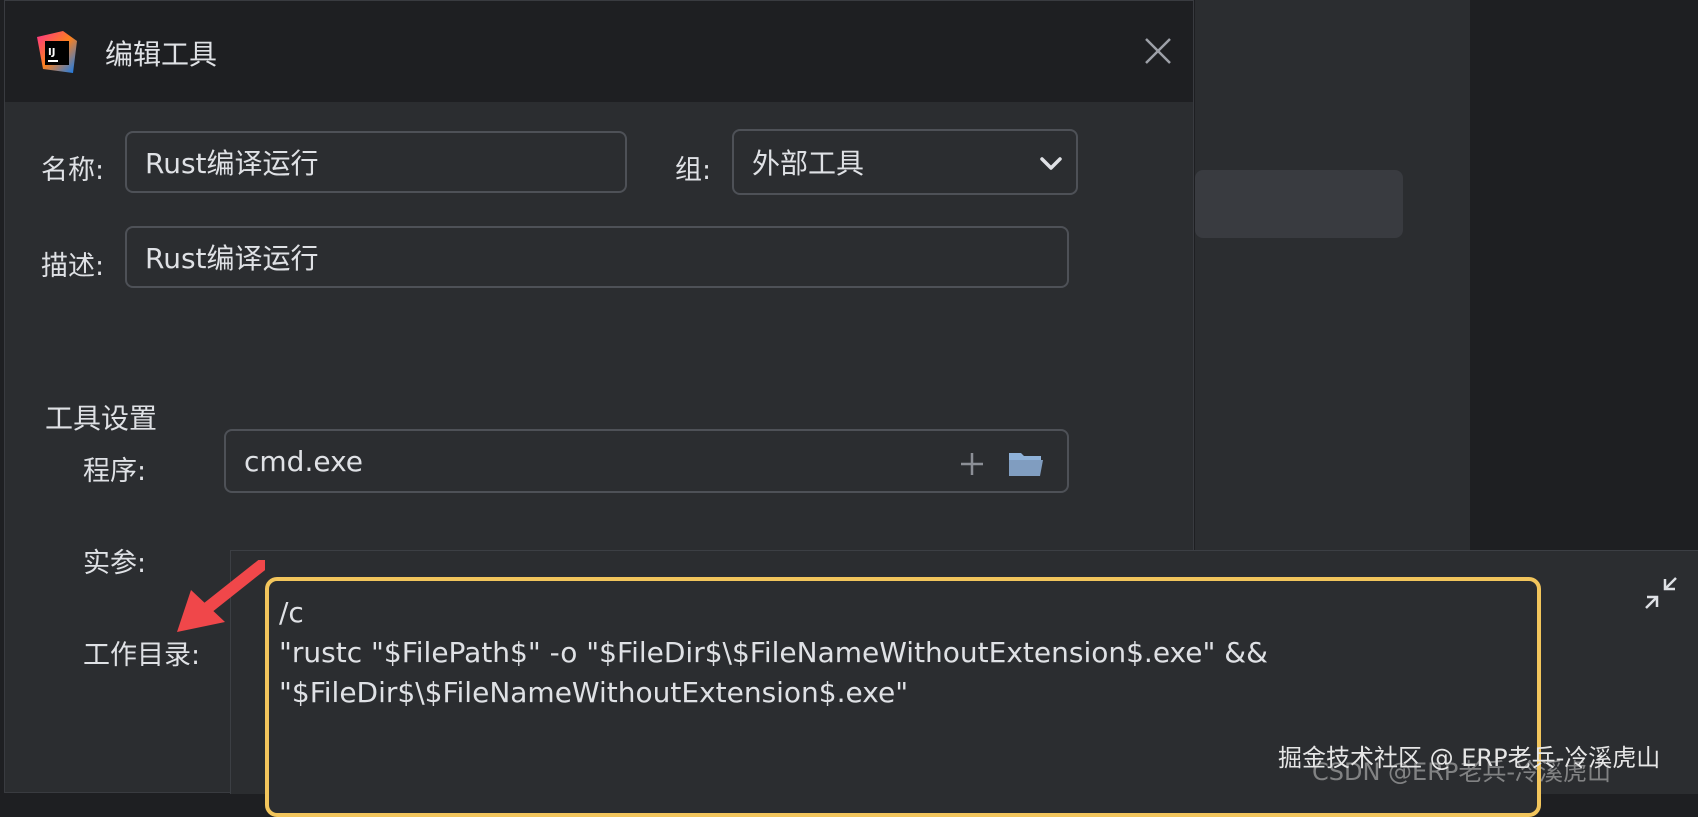  Describe the element at coordinates (101, 418) in the screenshot. I see `tool-settings-heading: 工具设置` at that location.